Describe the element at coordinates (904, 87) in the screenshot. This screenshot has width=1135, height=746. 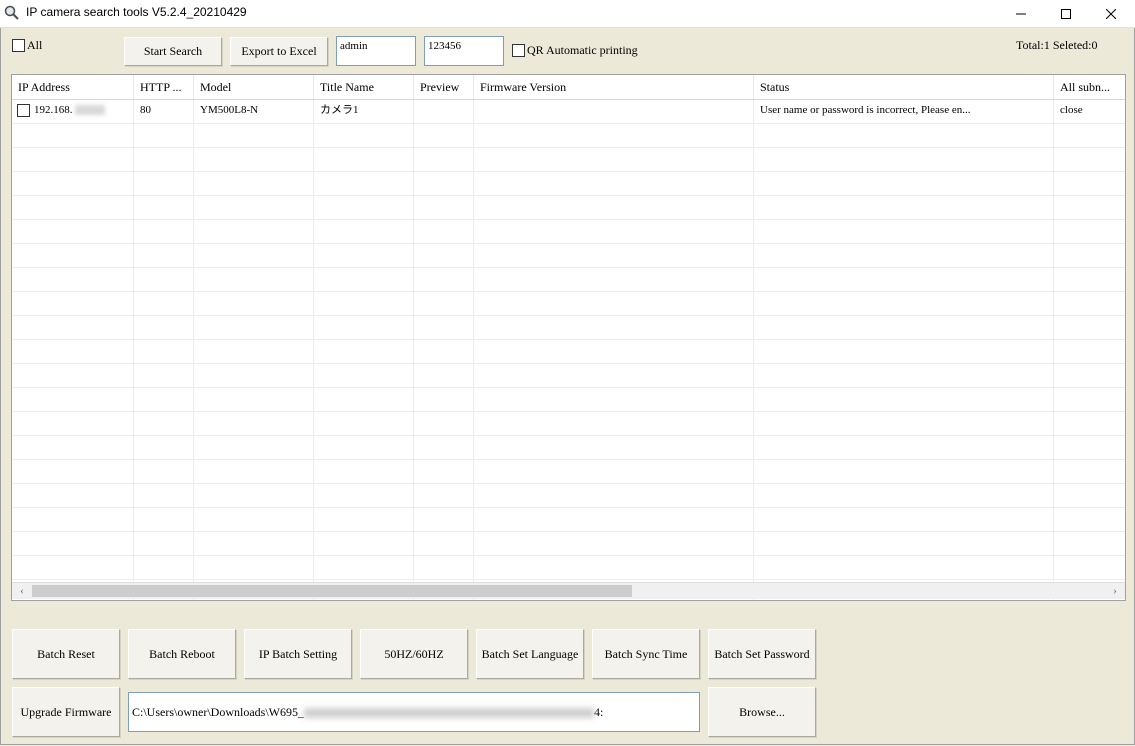
I see `column-header-status: Status` at that location.